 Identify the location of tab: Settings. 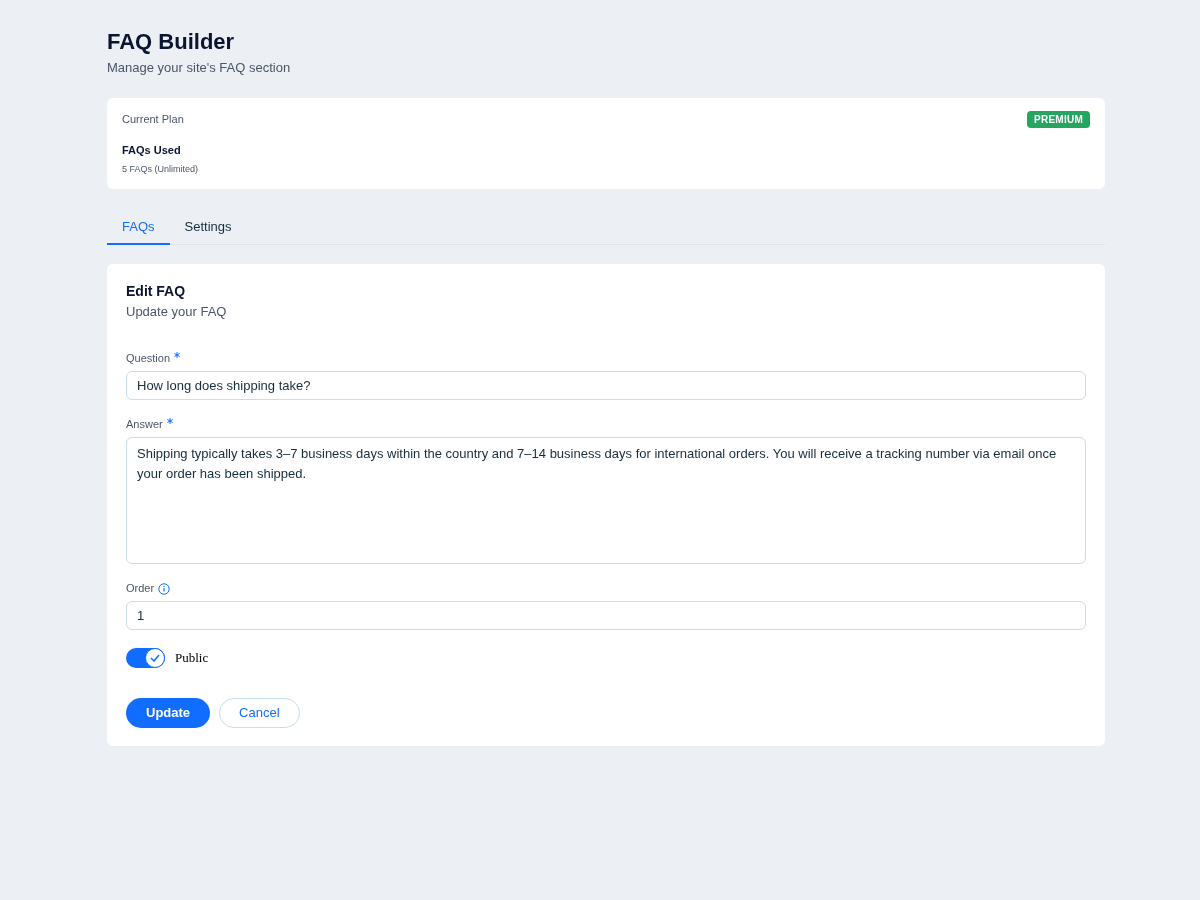
(208, 228).